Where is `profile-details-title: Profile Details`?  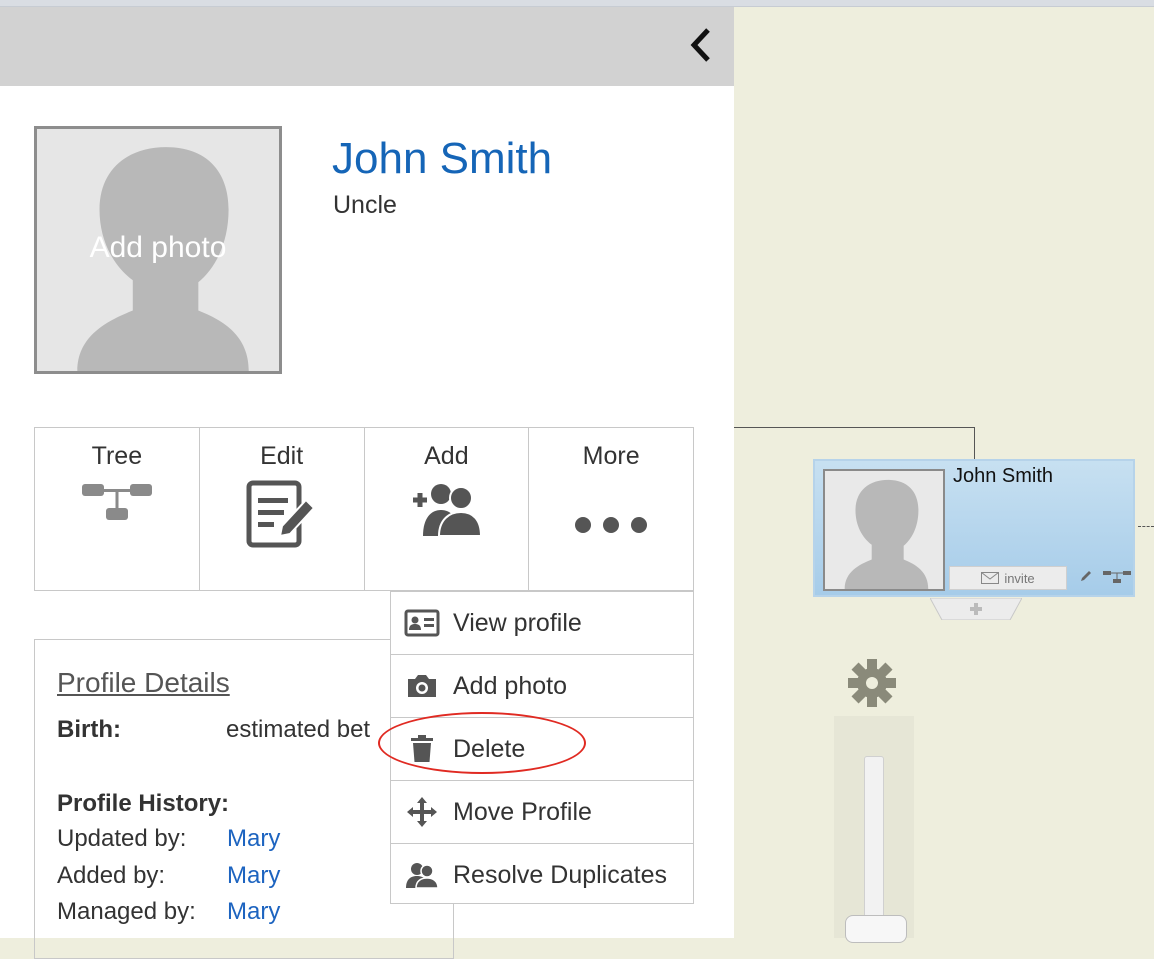 profile-details-title: Profile Details is located at coordinates (143, 683).